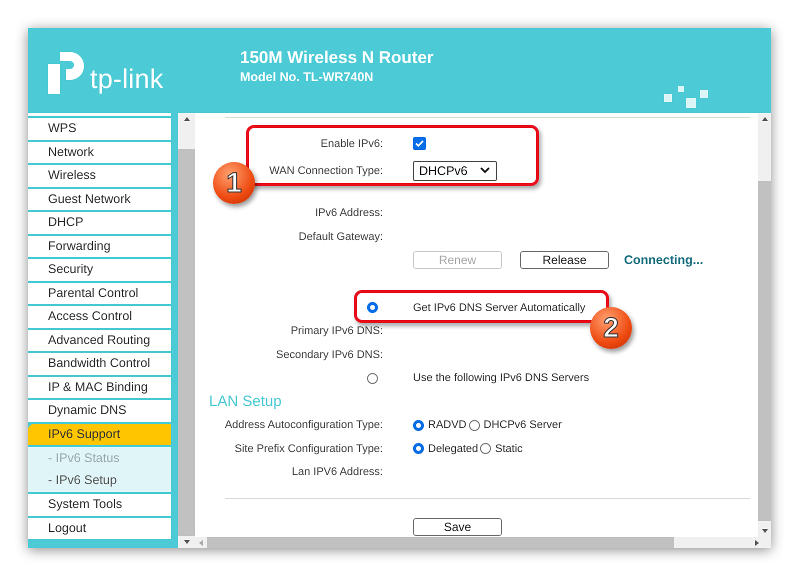 The image size is (800, 578). What do you see at coordinates (245, 401) in the screenshot?
I see `section-heading: LAN Setup` at bounding box center [245, 401].